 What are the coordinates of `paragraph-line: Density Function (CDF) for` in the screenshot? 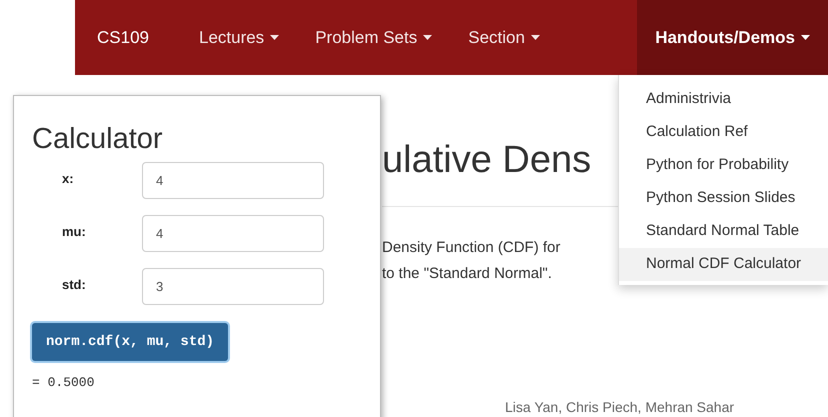 It's located at (472, 248).